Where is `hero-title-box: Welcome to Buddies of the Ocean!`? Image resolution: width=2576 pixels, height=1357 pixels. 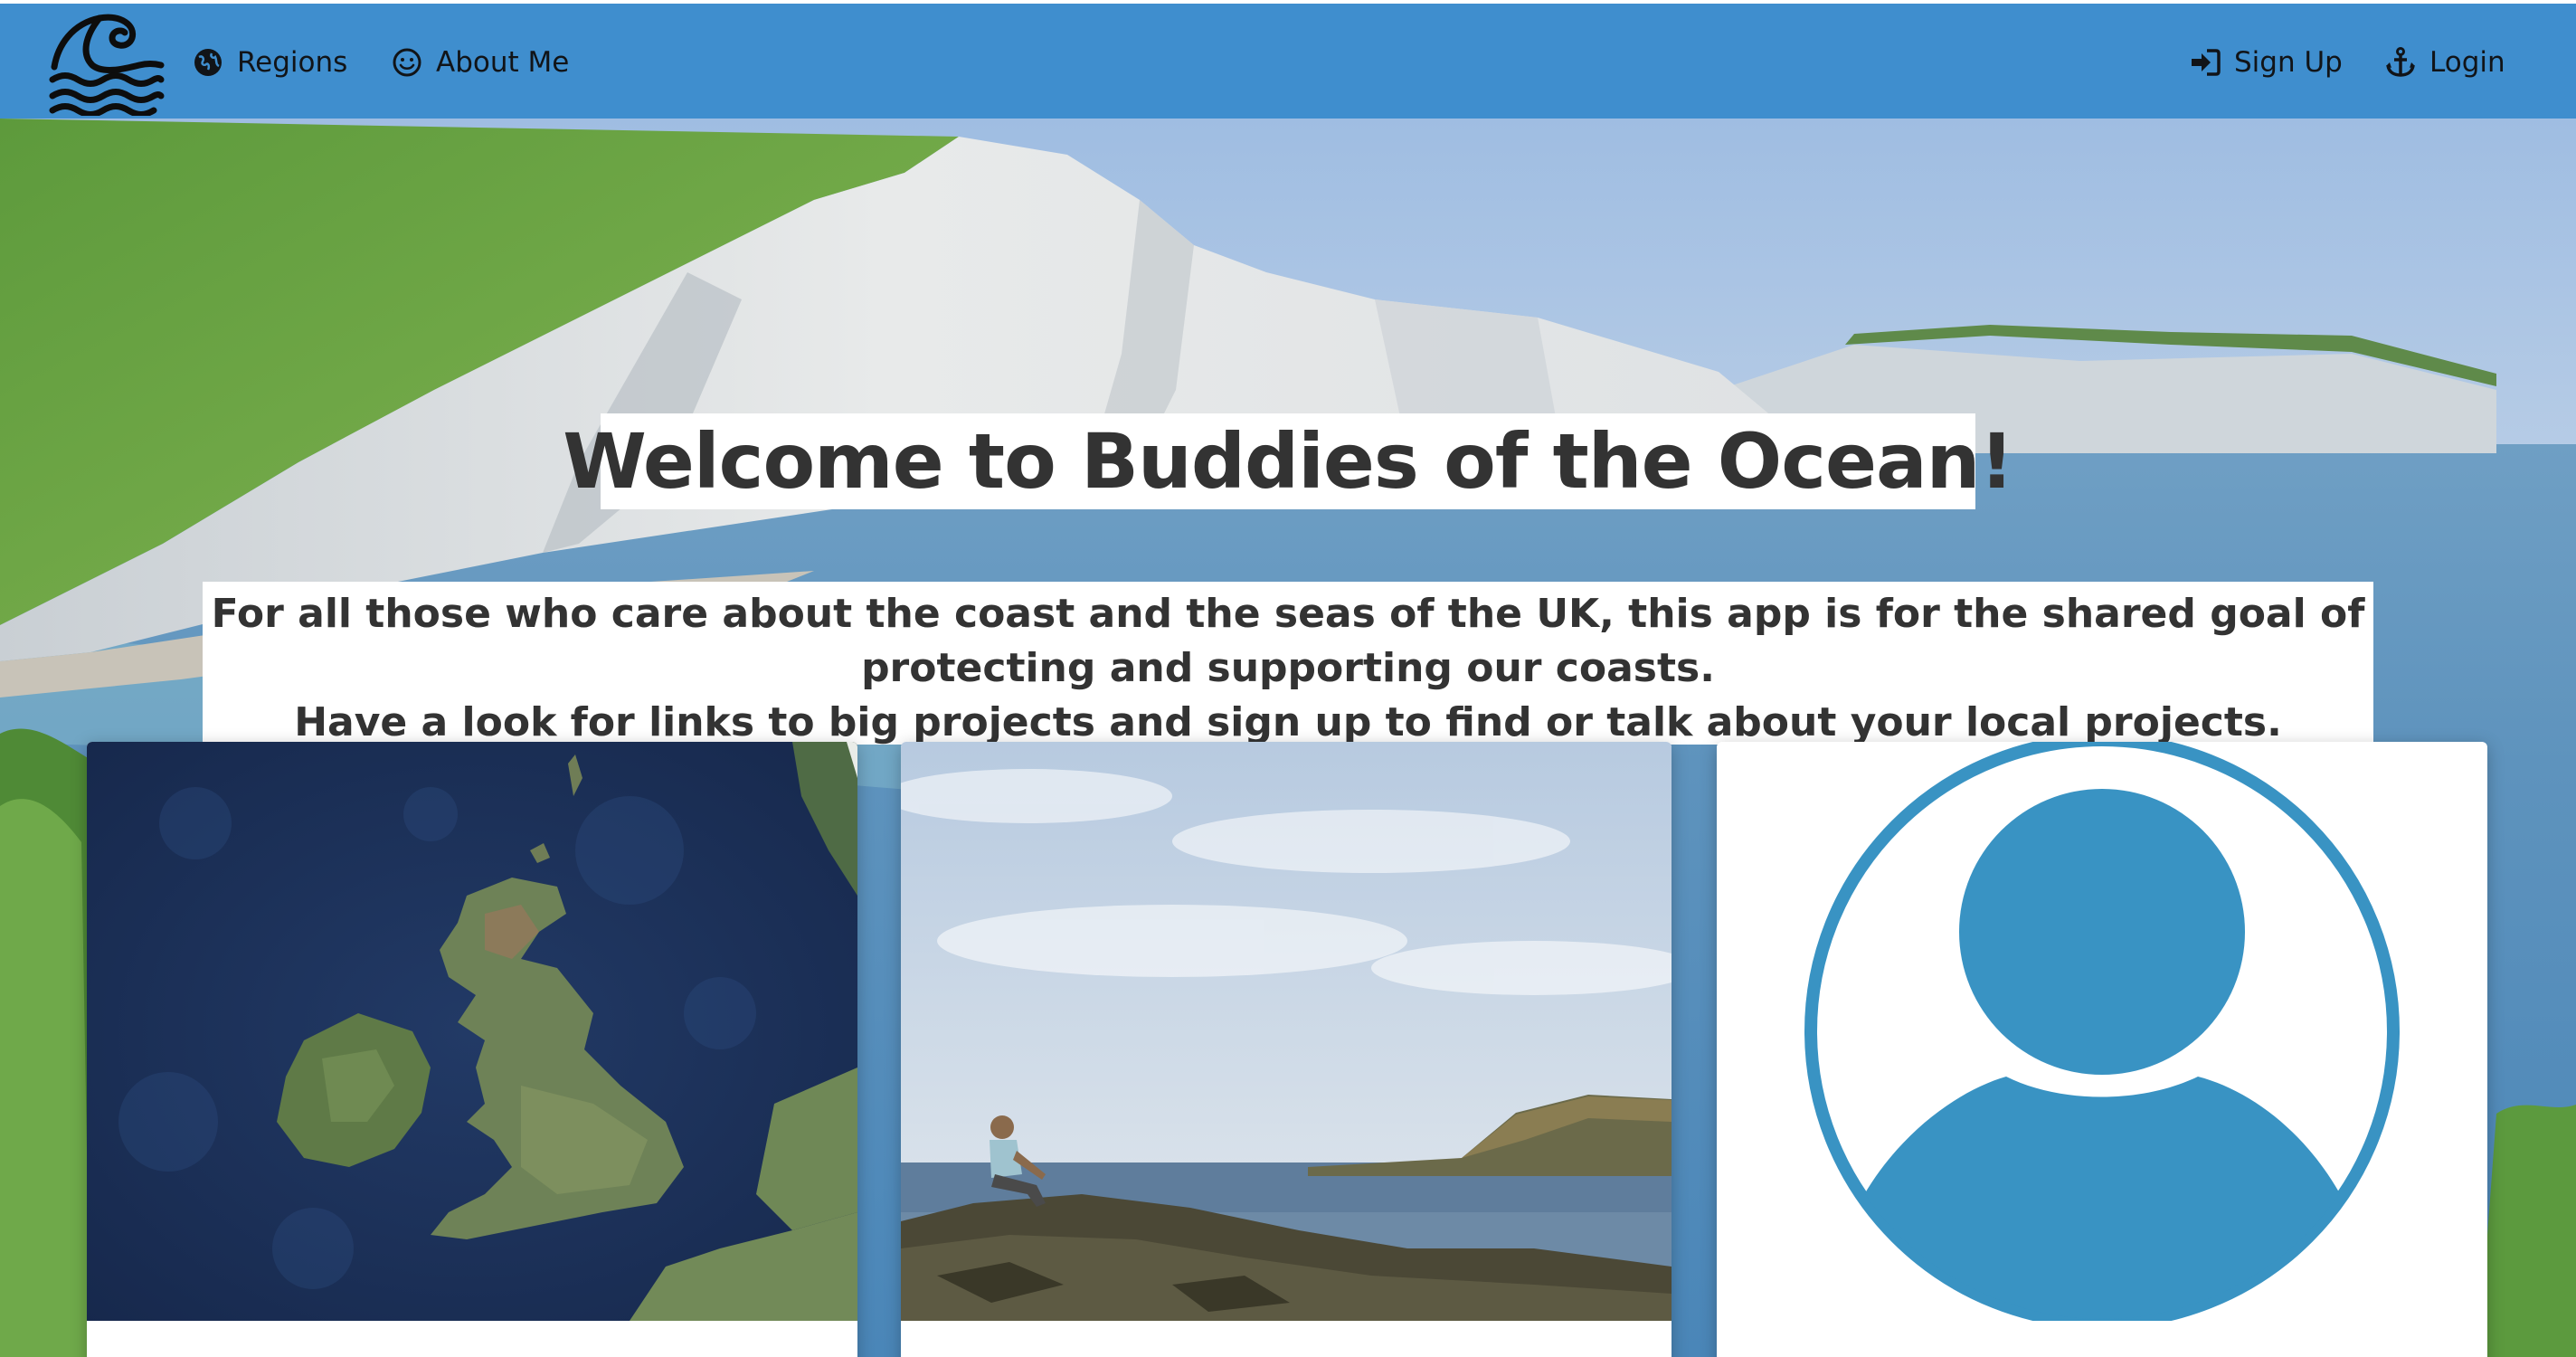
hero-title-box: Welcome to Buddies of the Ocean! is located at coordinates (1289, 461).